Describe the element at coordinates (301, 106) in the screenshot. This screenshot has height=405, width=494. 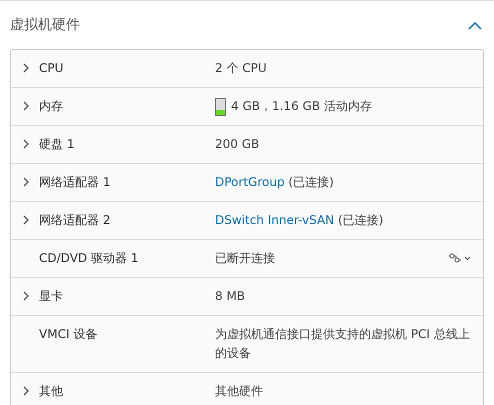
I see `row-value: 4 GB，1.16 GB 活动内存` at that location.